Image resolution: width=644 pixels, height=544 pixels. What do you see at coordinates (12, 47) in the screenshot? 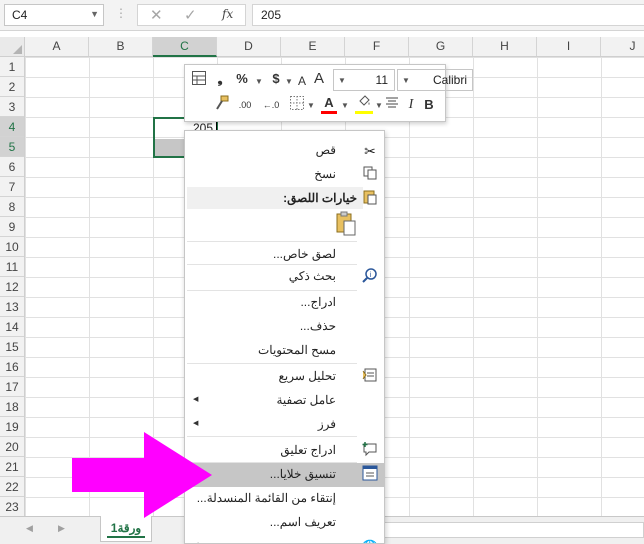
I see `select-all-corner` at bounding box center [12, 47].